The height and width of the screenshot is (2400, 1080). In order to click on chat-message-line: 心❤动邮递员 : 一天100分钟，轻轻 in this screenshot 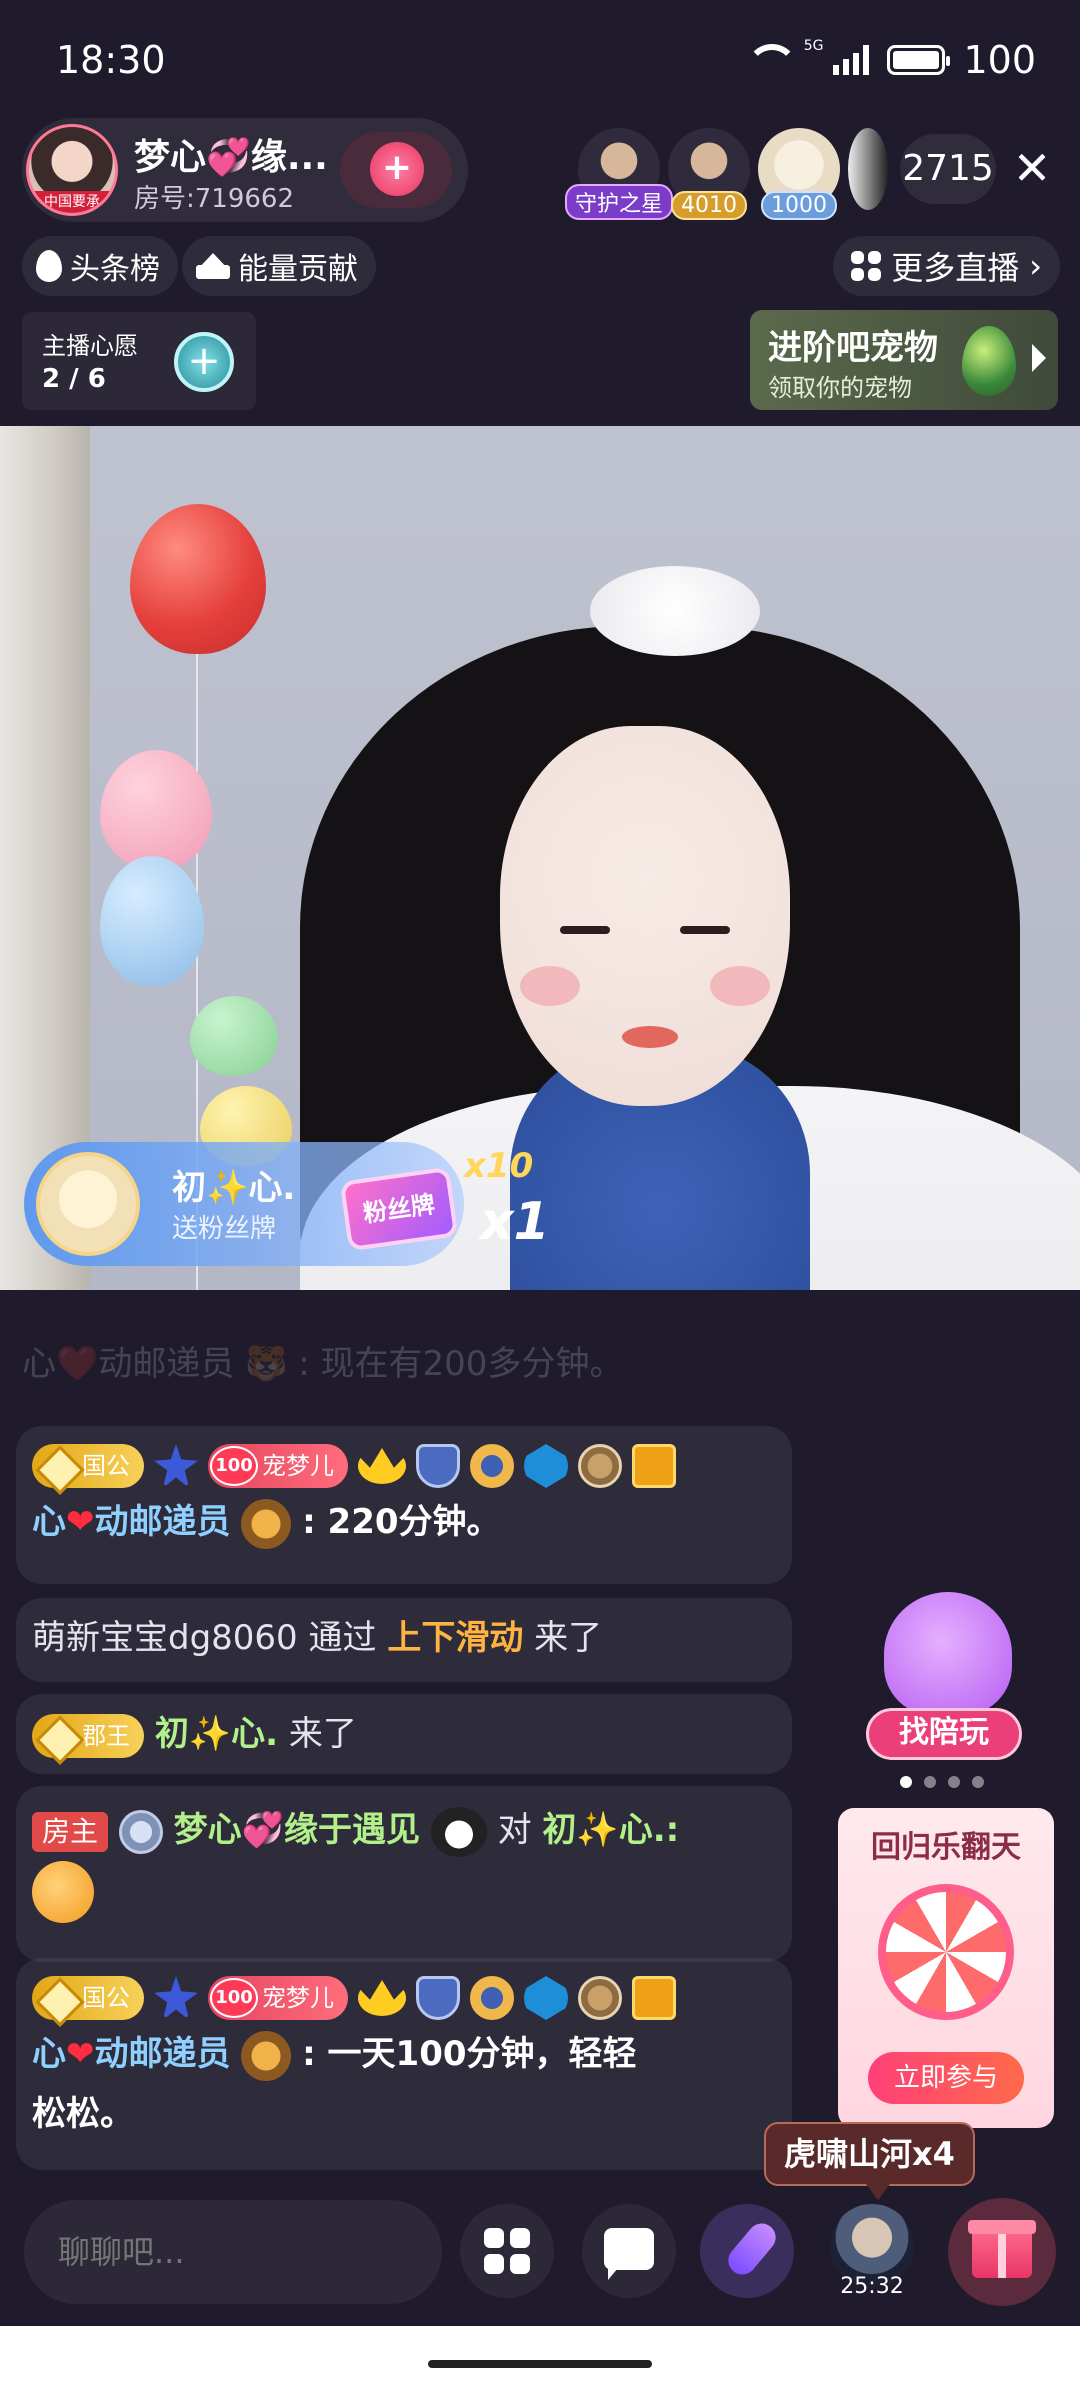, I will do `click(404, 2054)`.